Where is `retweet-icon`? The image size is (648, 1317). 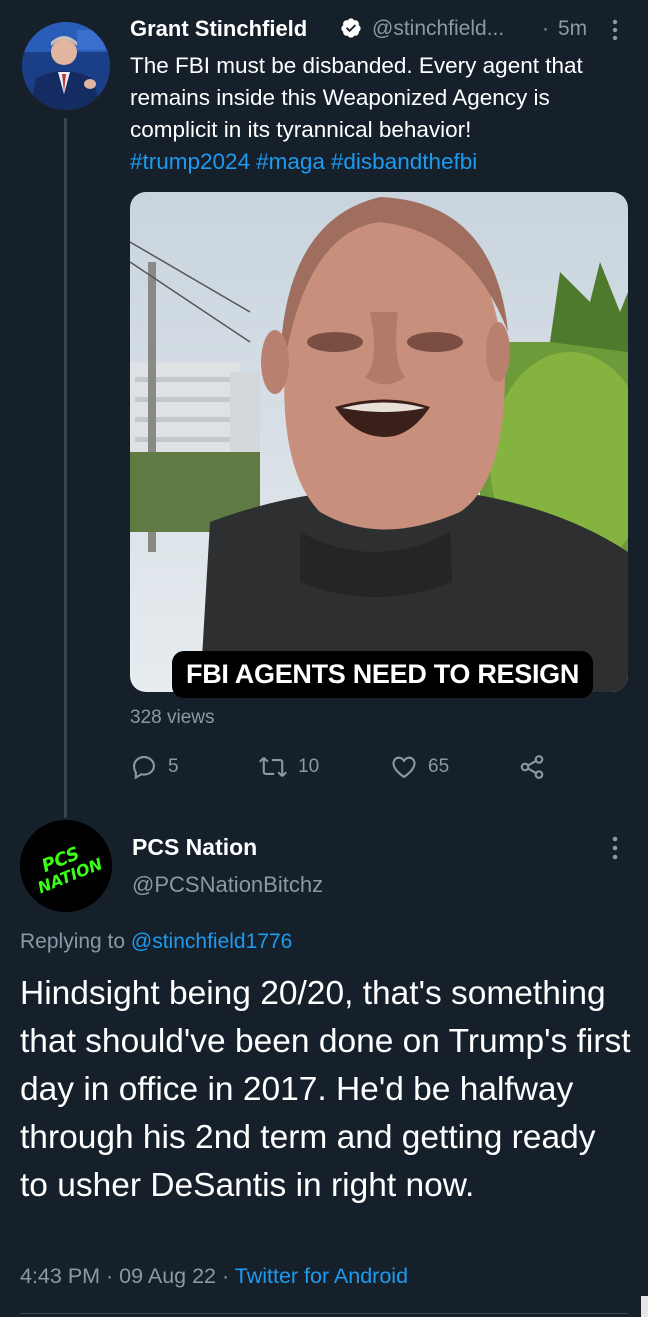 retweet-icon is located at coordinates (273, 767).